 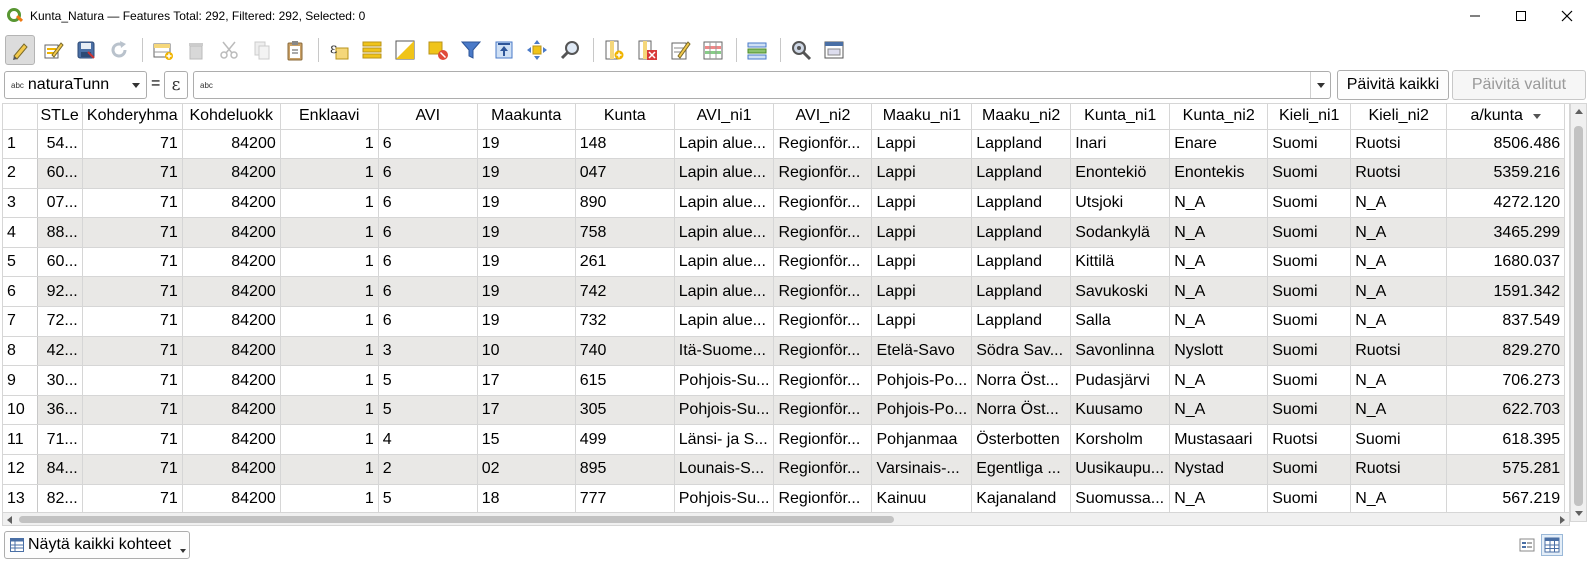 What do you see at coordinates (1021, 440) in the screenshot?
I see `table-cell: Österbotten` at bounding box center [1021, 440].